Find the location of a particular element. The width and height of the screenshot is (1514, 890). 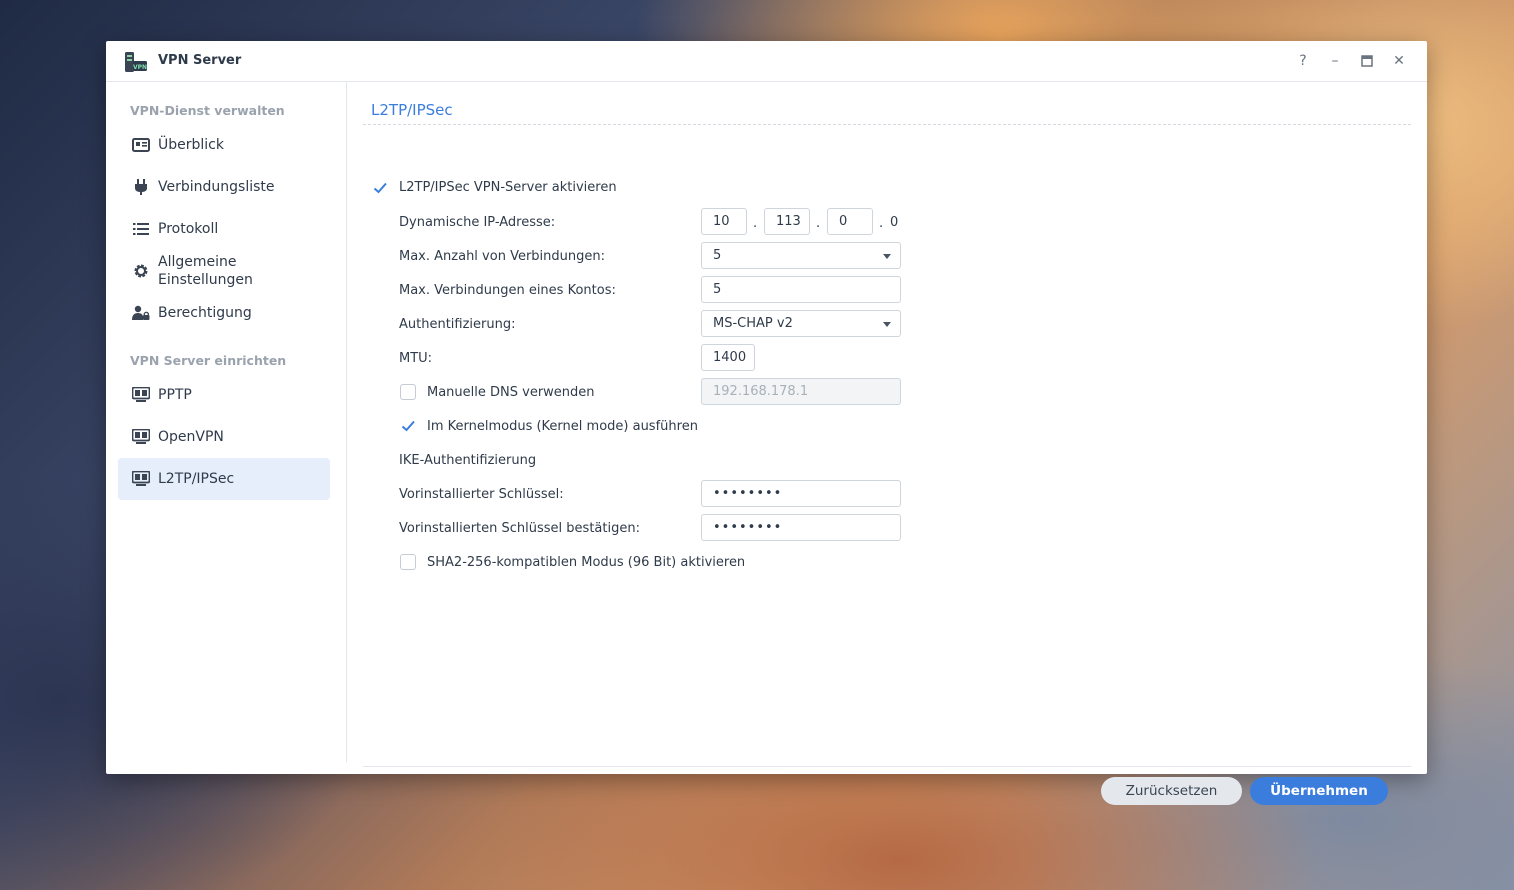

overview-icon is located at coordinates (141, 145).